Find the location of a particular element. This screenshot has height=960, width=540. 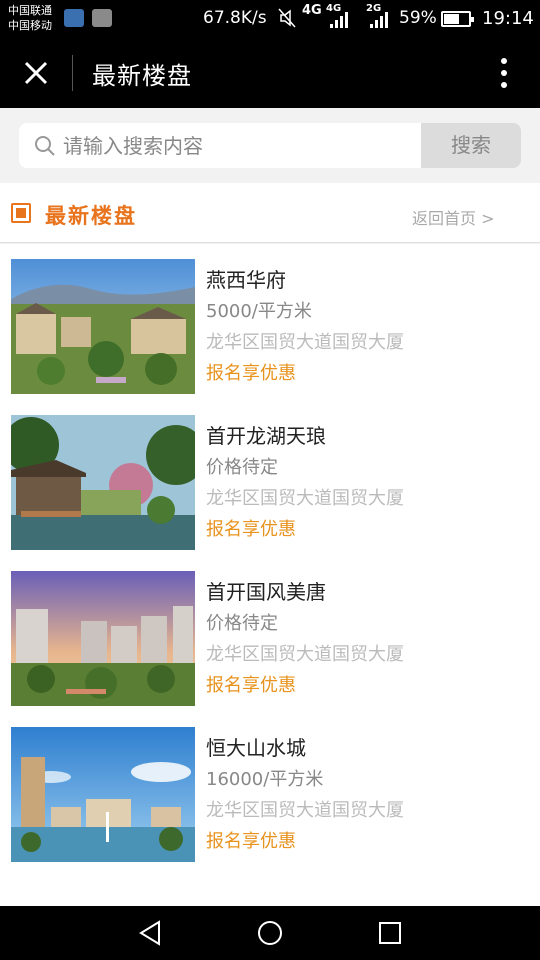

page-title: 最新楼盘 is located at coordinates (142, 76).